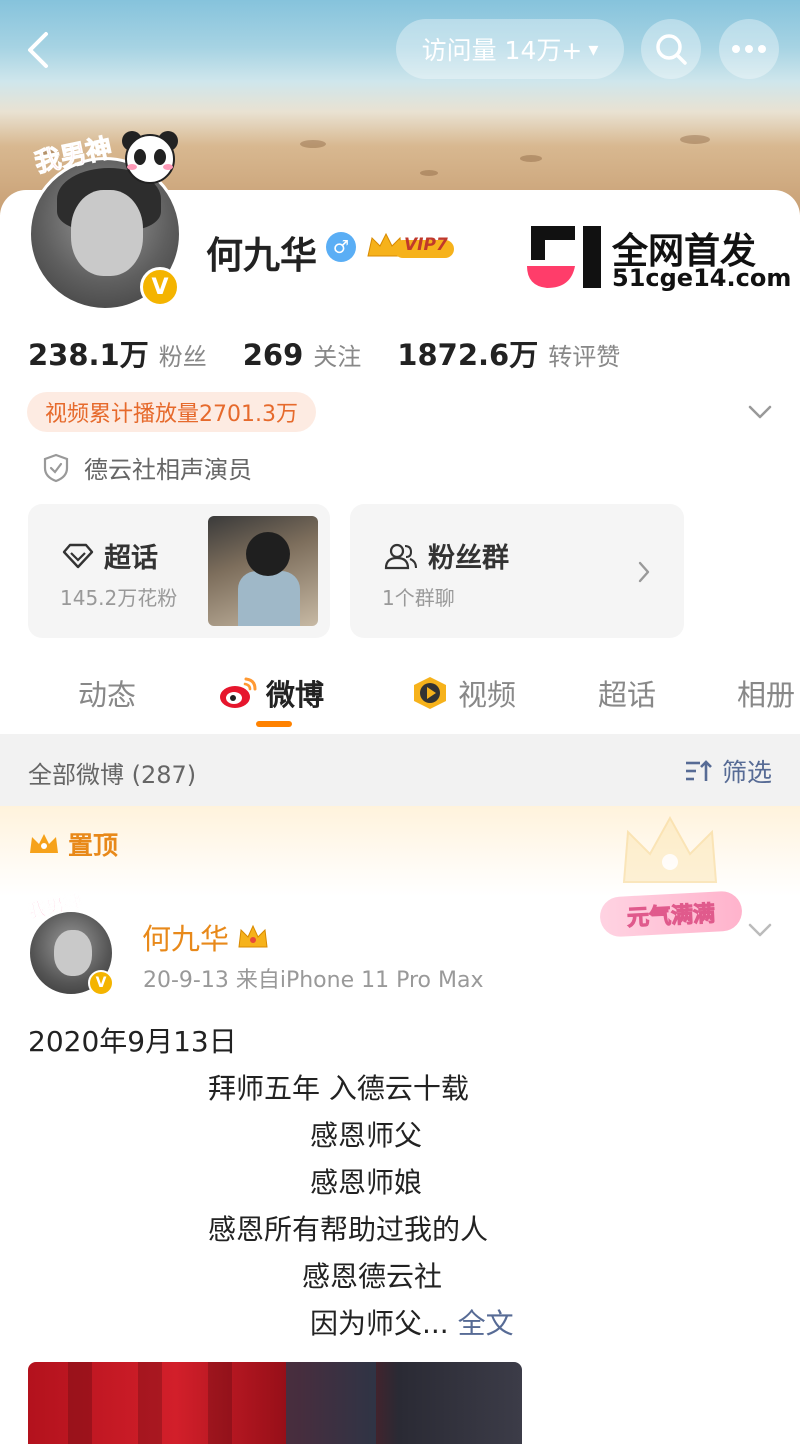 The height and width of the screenshot is (1444, 800). What do you see at coordinates (101, 983) in the screenshot?
I see `post-verified-badge-icon: V` at bounding box center [101, 983].